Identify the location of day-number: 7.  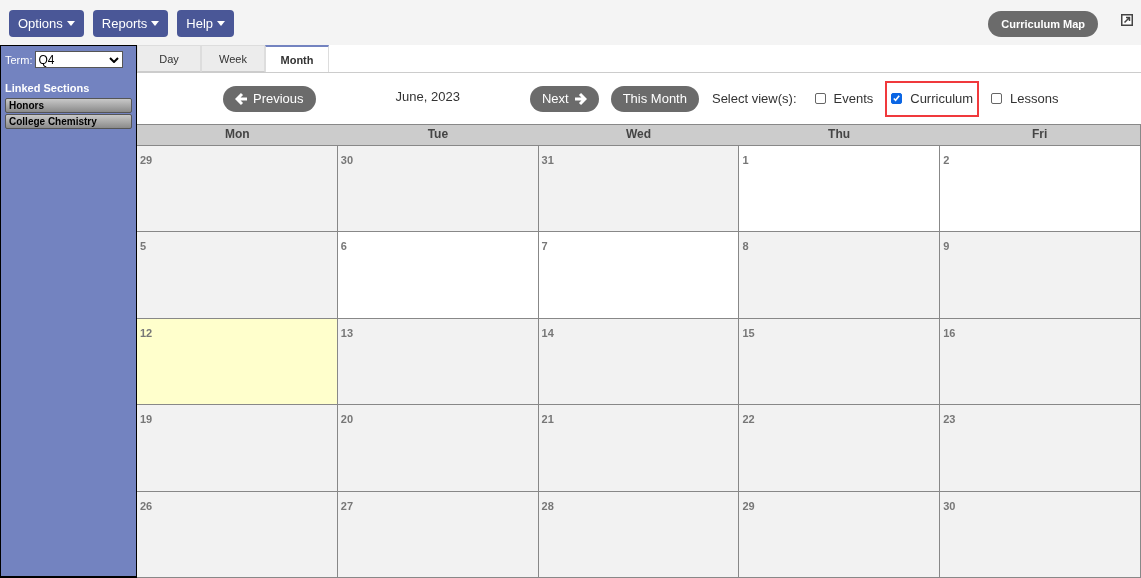
(544, 246).